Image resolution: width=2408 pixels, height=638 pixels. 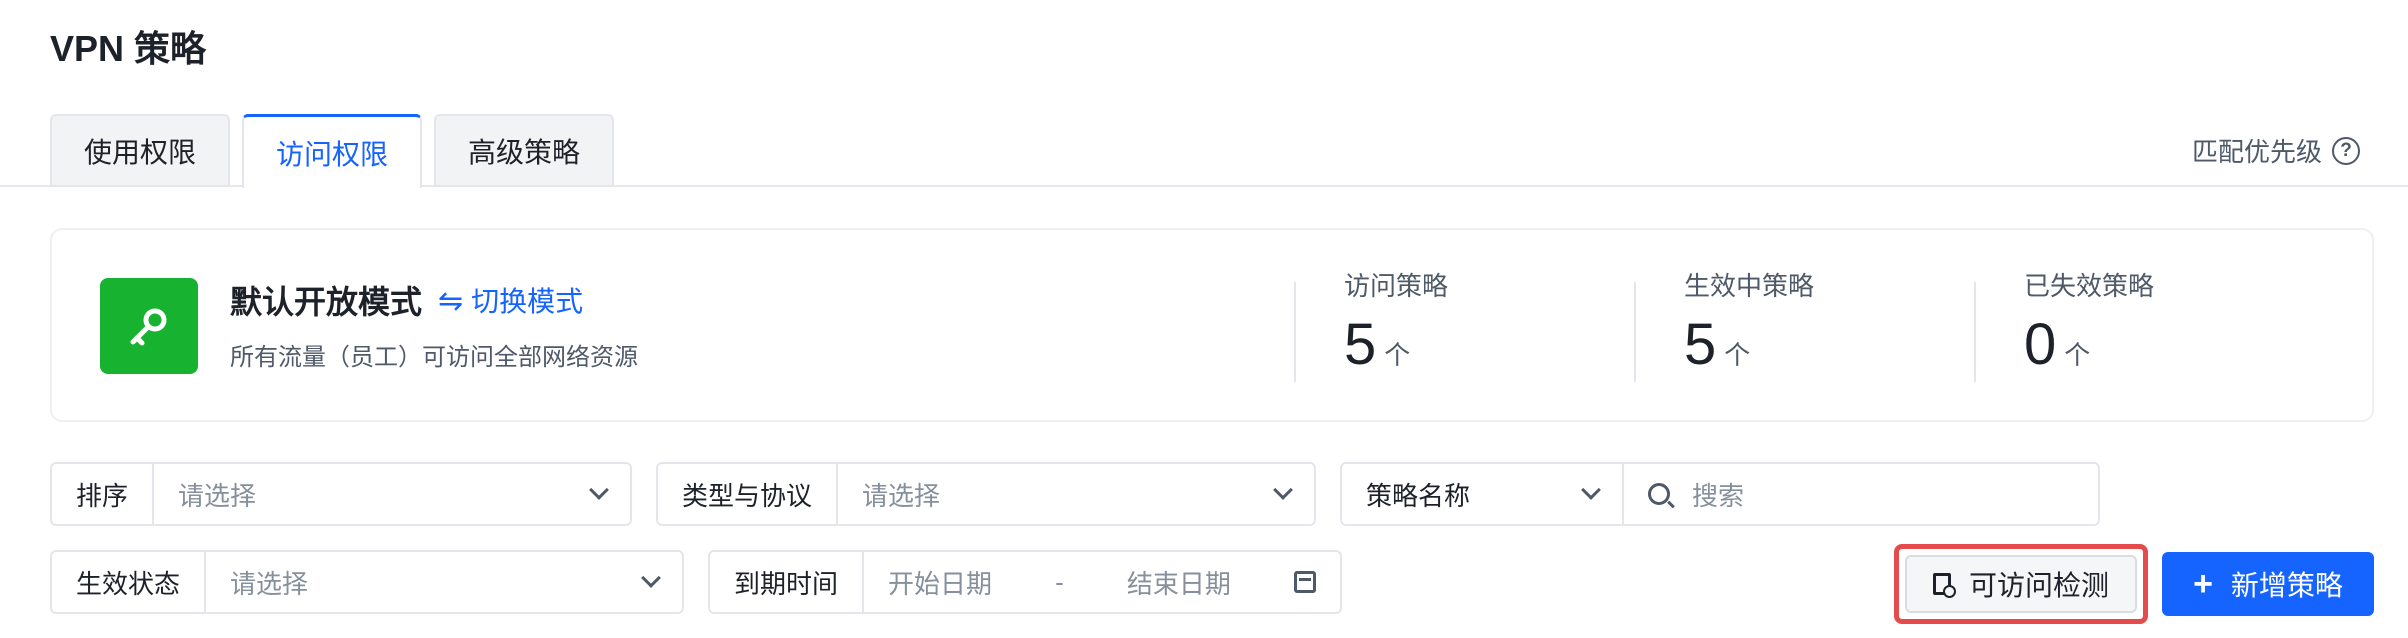 I want to click on plus-icon: +, so click(x=2203, y=584).